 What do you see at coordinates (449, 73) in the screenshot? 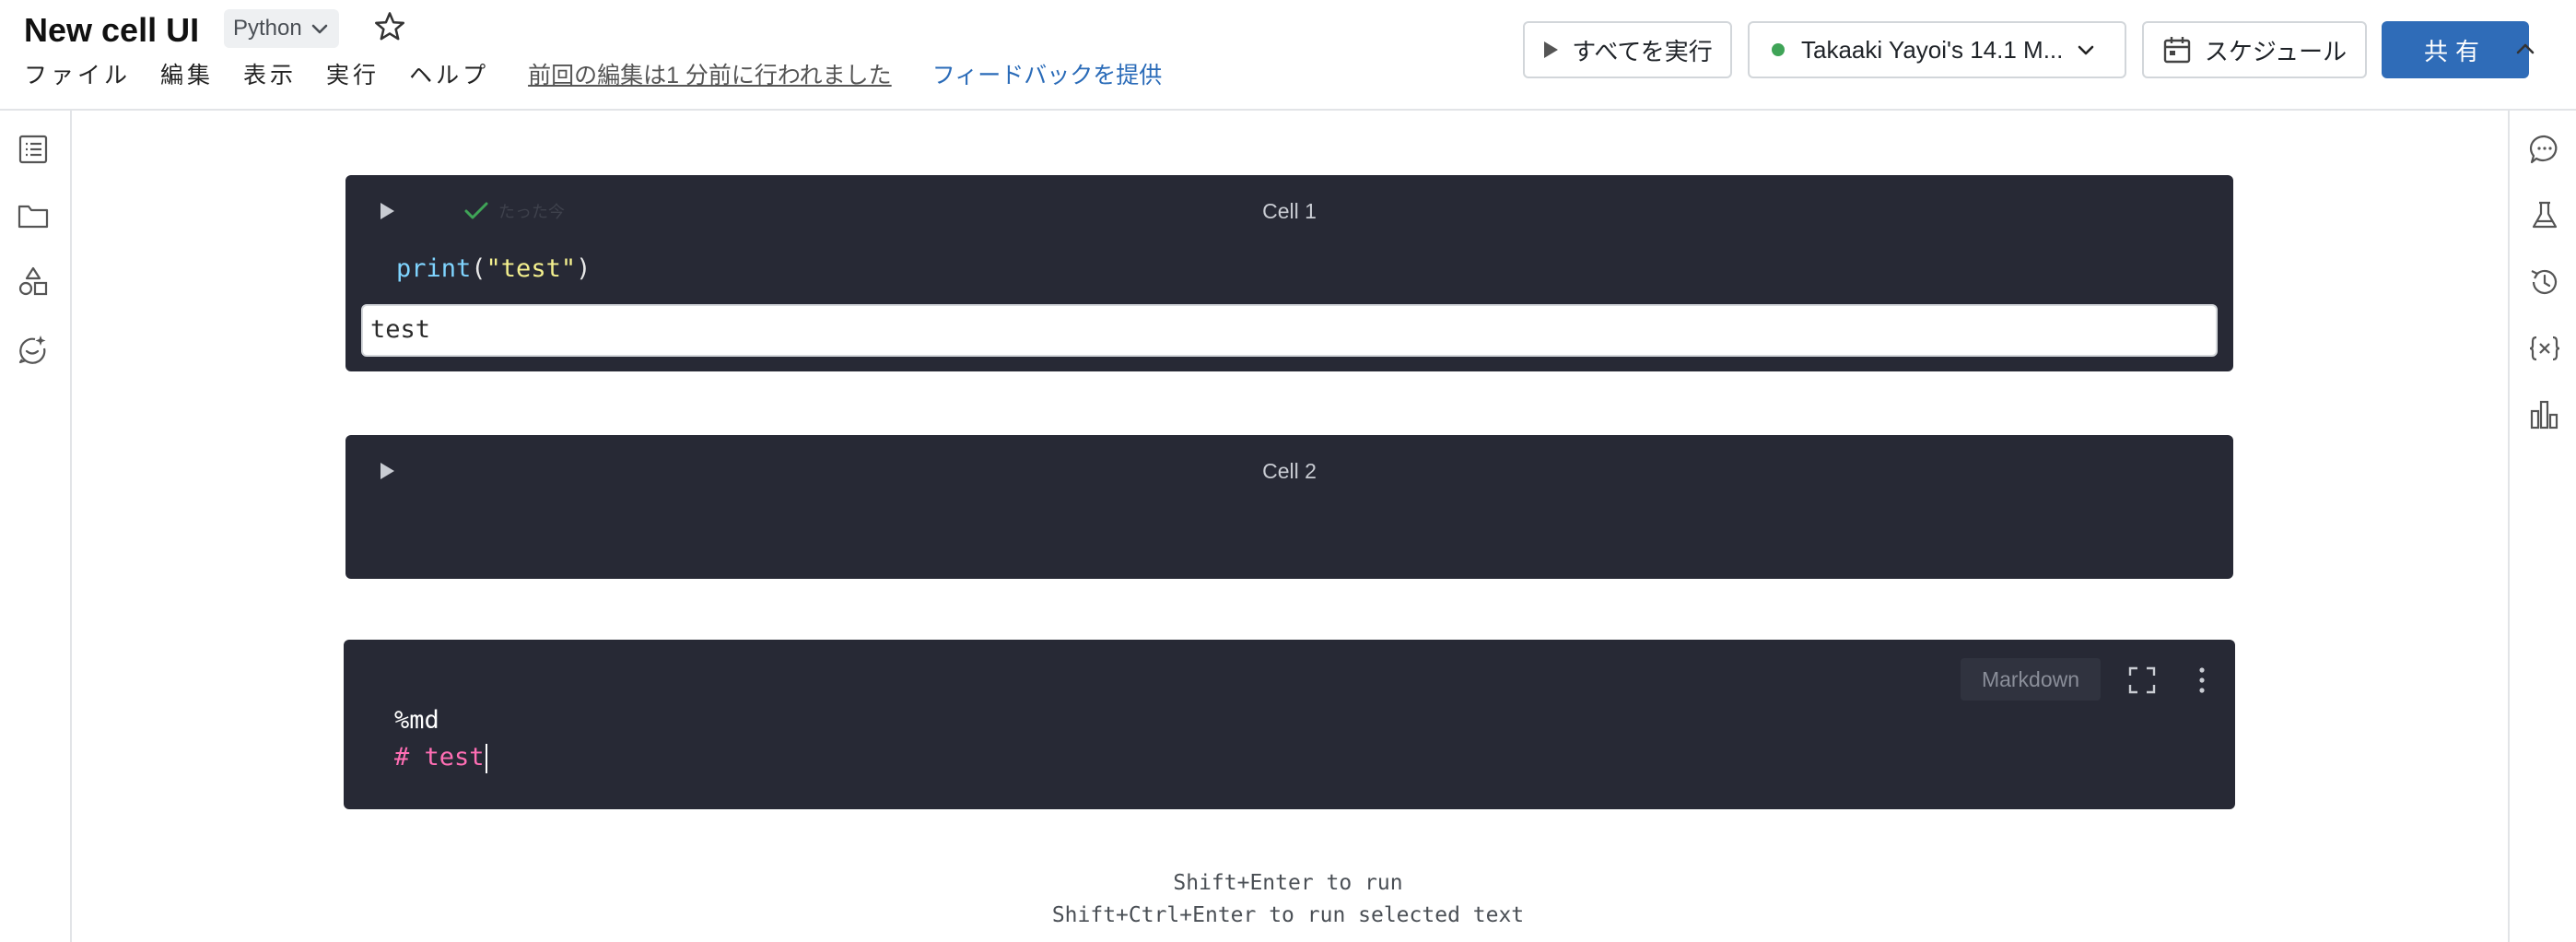
I see `menu-help: ヘルプ` at bounding box center [449, 73].